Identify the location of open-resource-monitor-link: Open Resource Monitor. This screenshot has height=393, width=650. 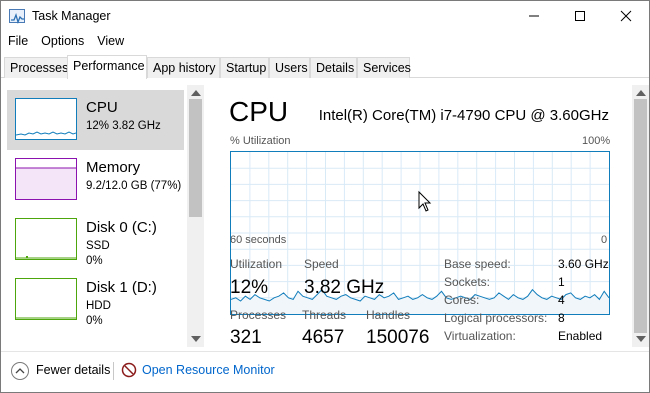
(208, 370).